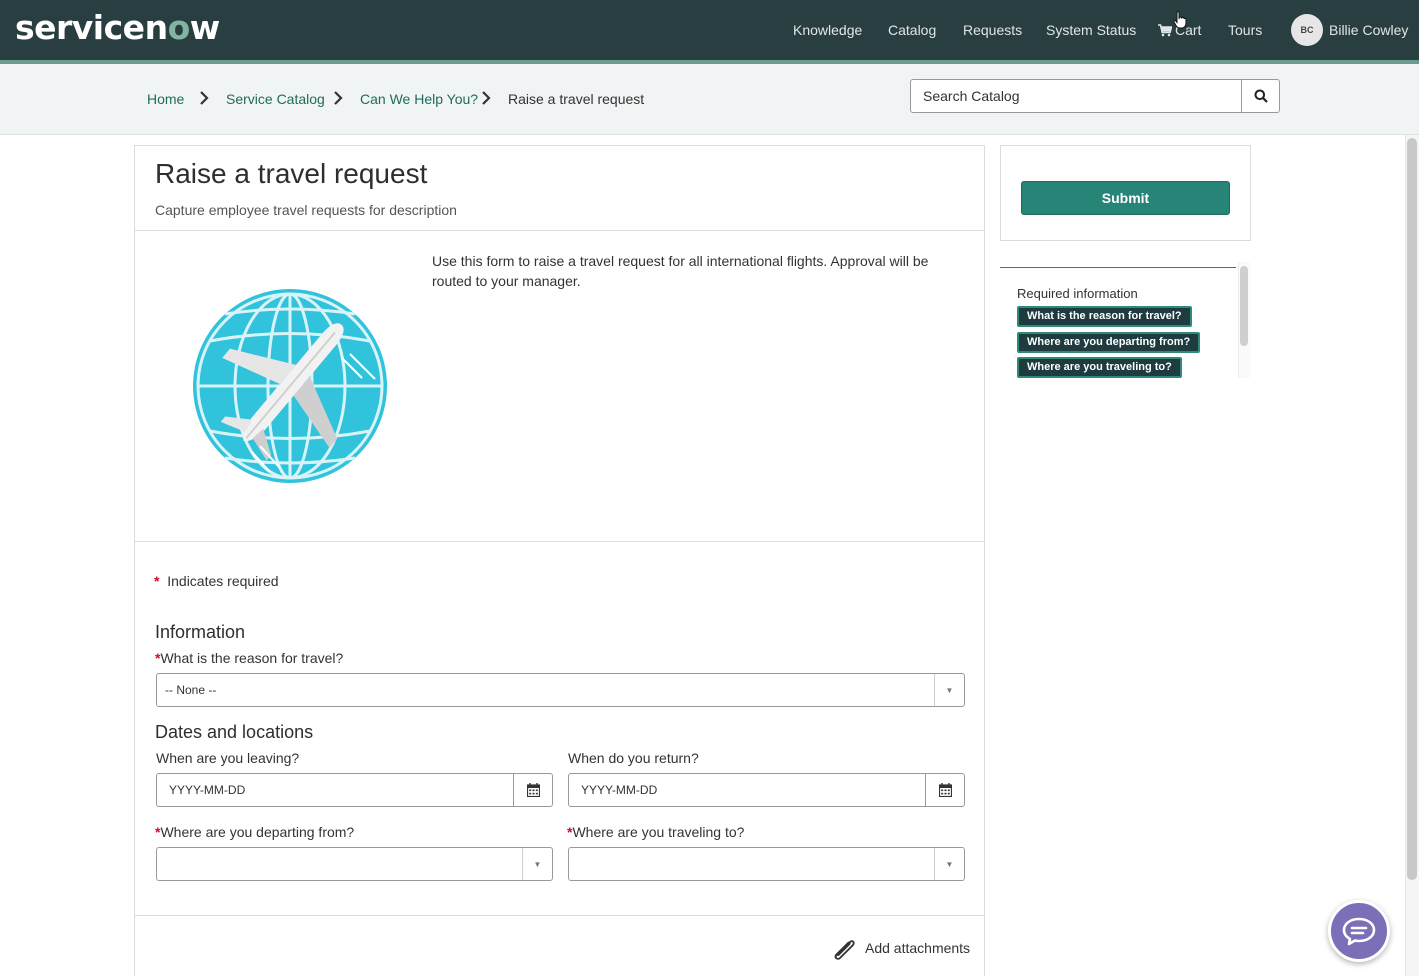  What do you see at coordinates (1180, 20) in the screenshot?
I see `hand-cursor-icon` at bounding box center [1180, 20].